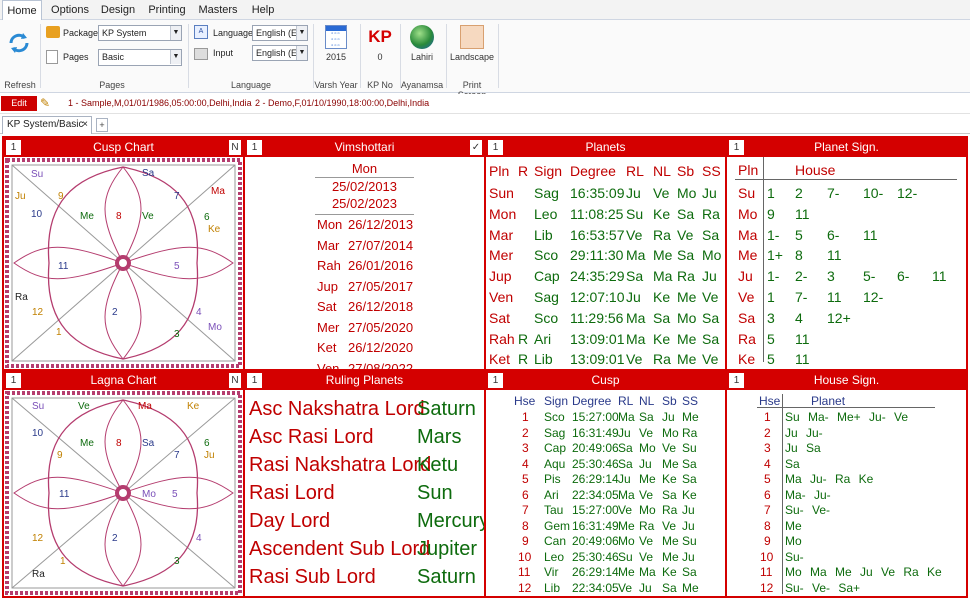 This screenshot has height=600, width=970. Describe the element at coordinates (292, 493) in the screenshot. I see `ruling-key: Rasi Lord` at that location.